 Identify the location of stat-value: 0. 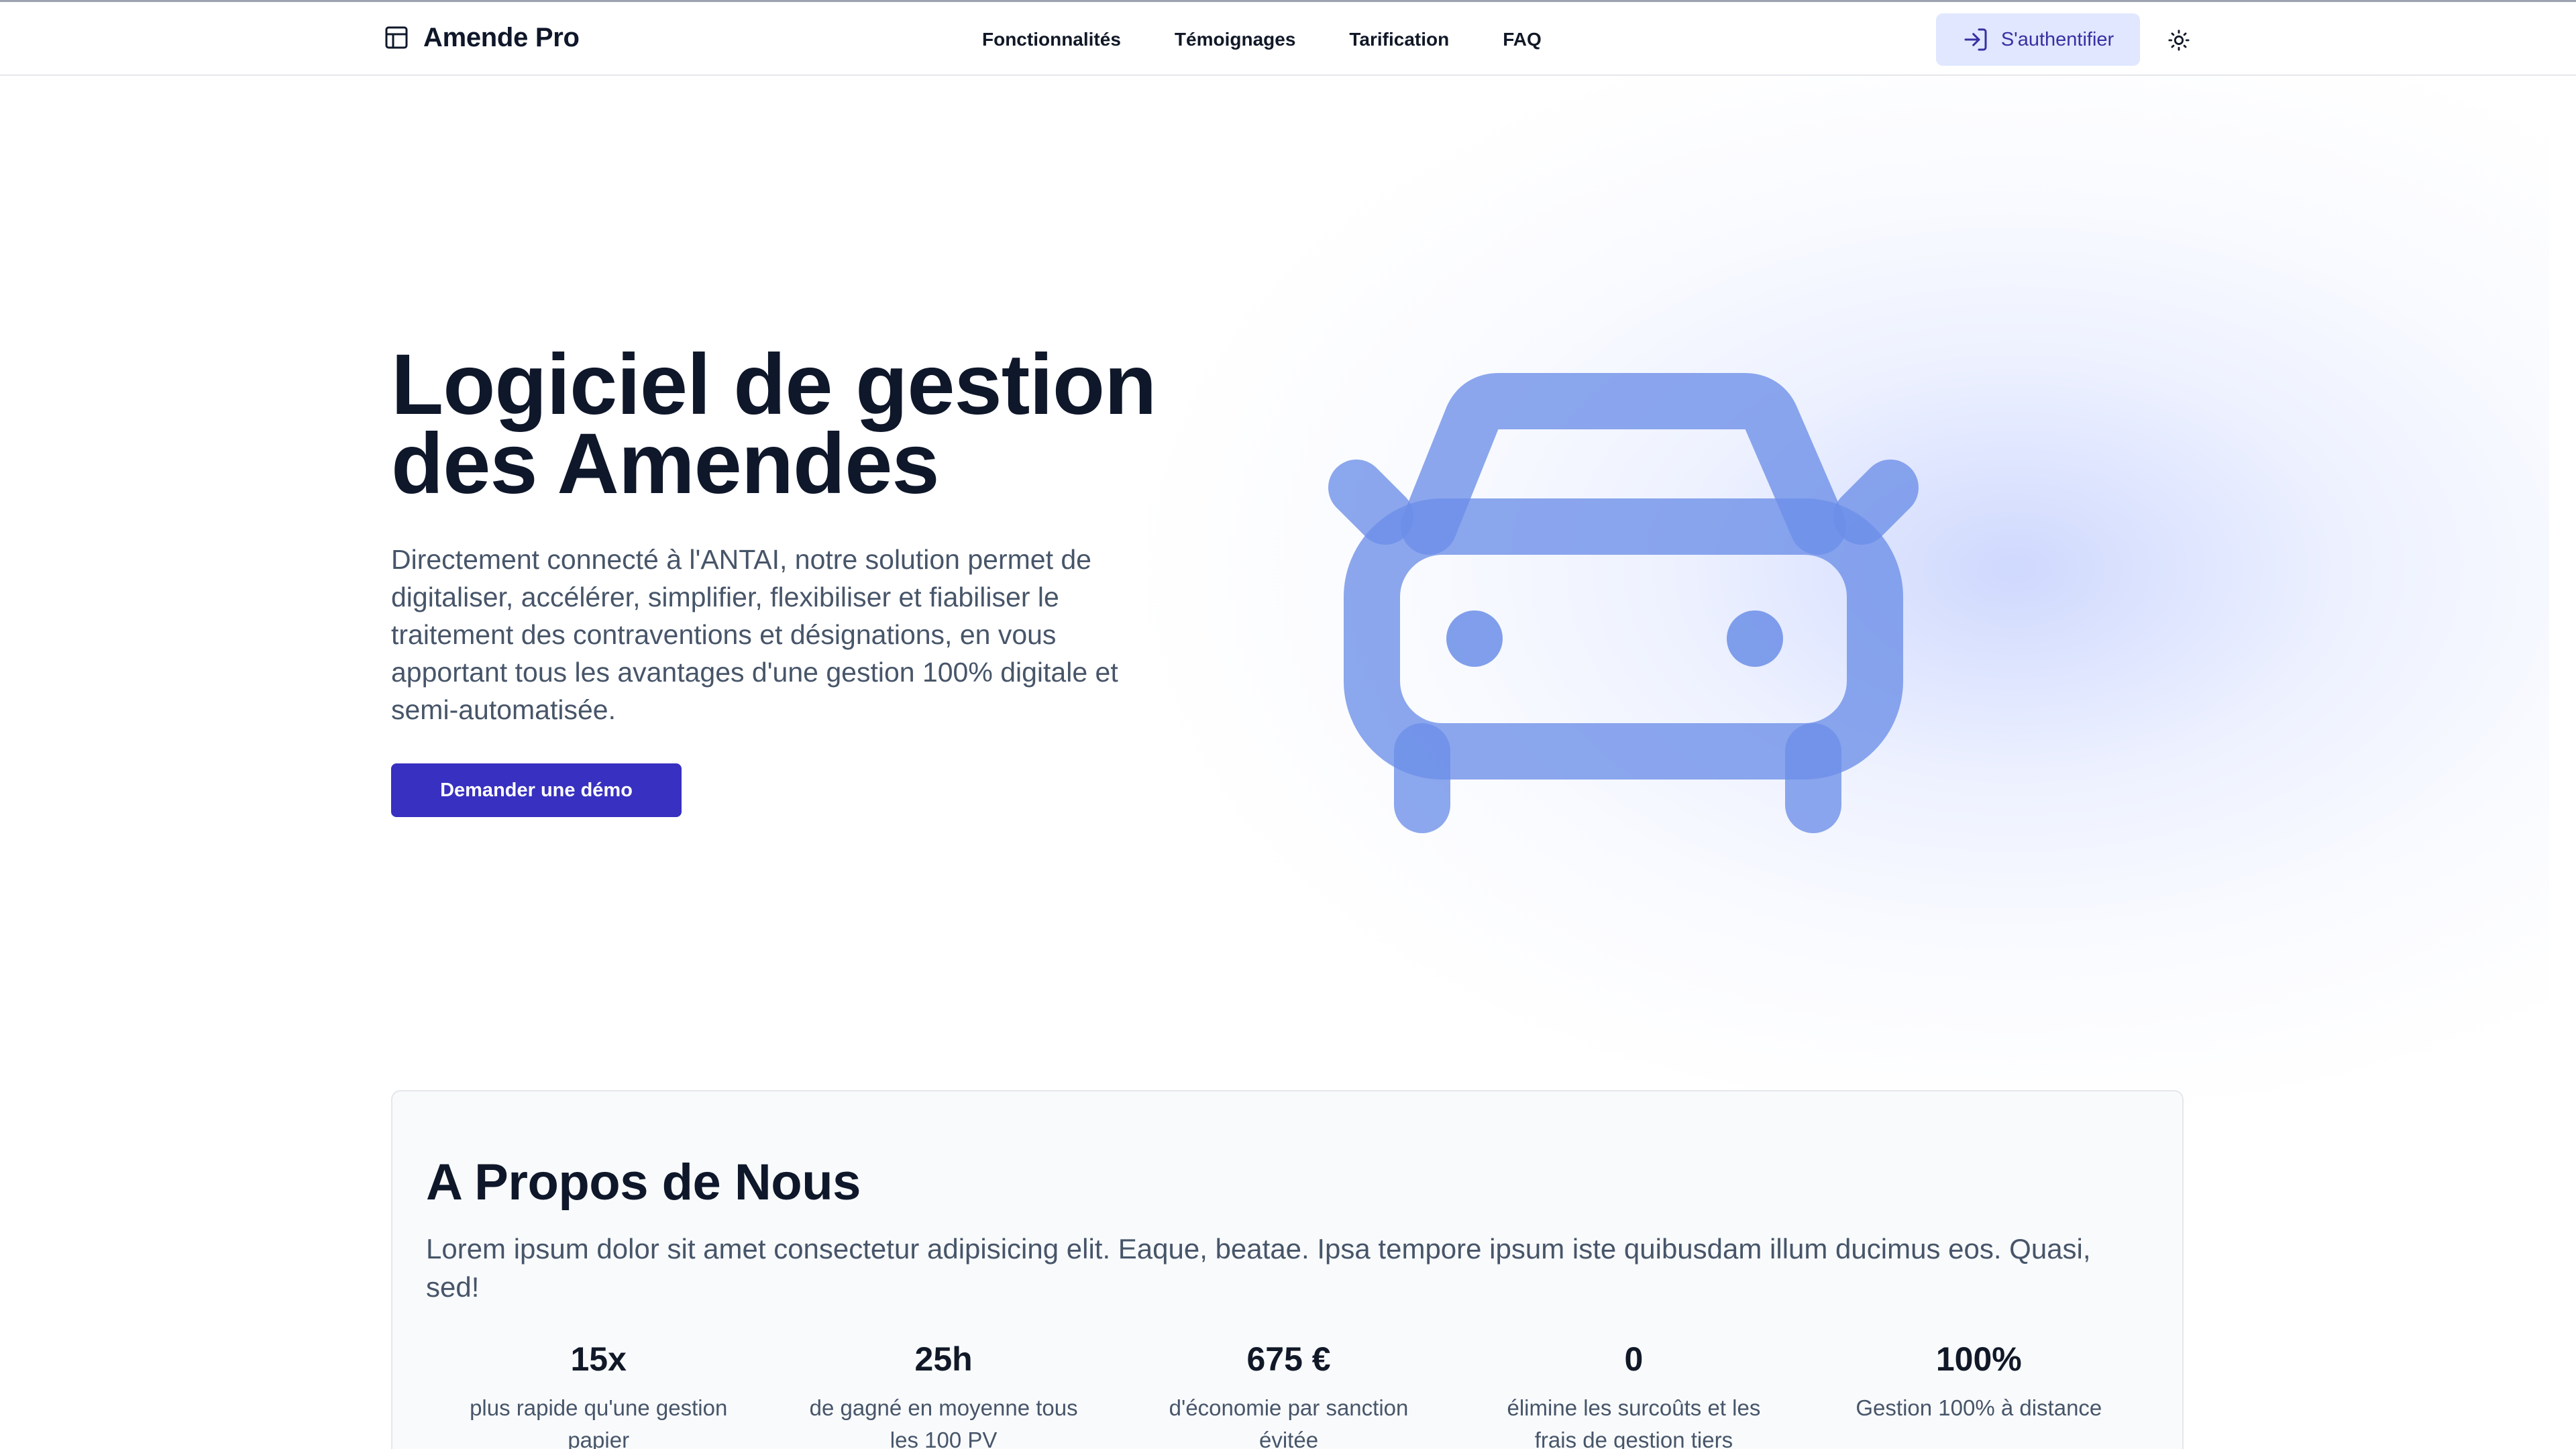
(1634, 1359).